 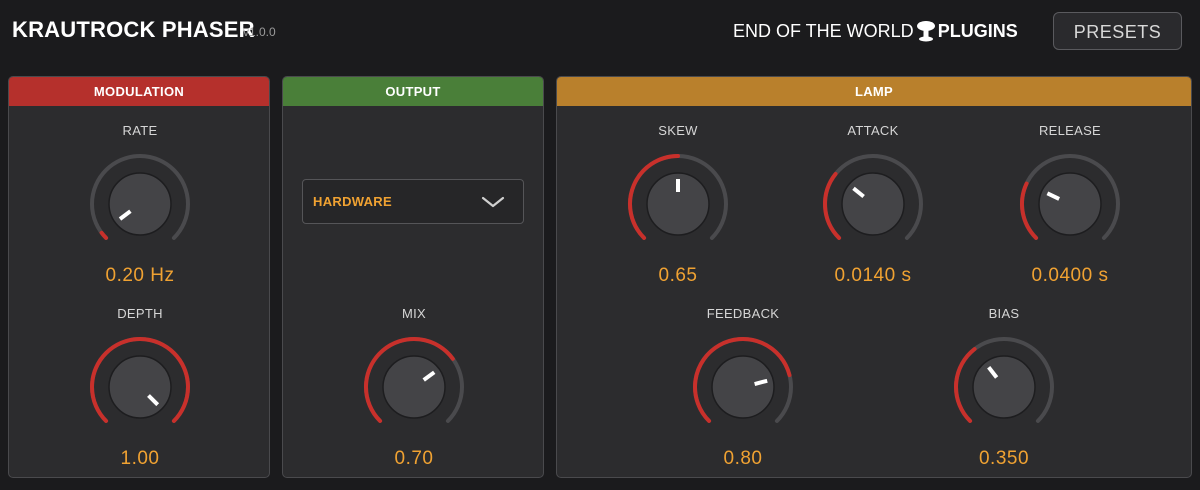 I want to click on skew-knob, so click(x=678, y=204).